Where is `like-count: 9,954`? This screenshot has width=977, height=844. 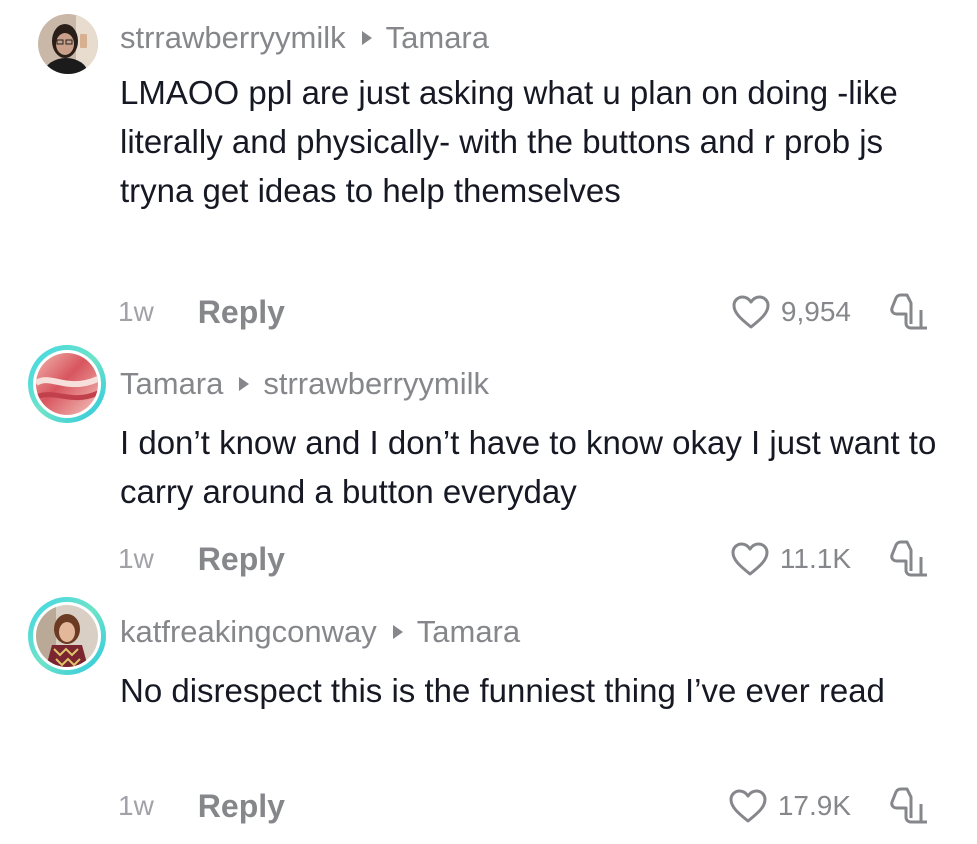
like-count: 9,954 is located at coordinates (815, 311).